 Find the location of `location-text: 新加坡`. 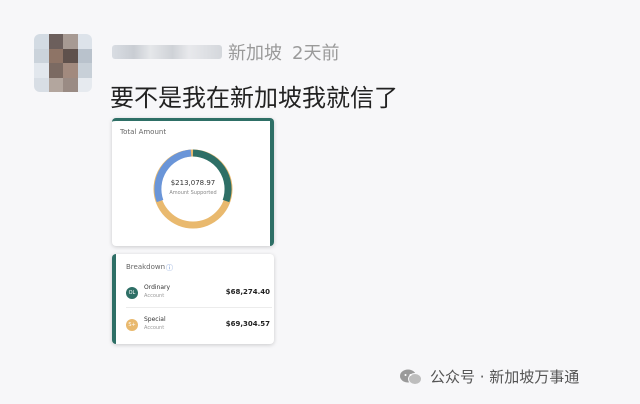

location-text: 新加坡 is located at coordinates (255, 53).